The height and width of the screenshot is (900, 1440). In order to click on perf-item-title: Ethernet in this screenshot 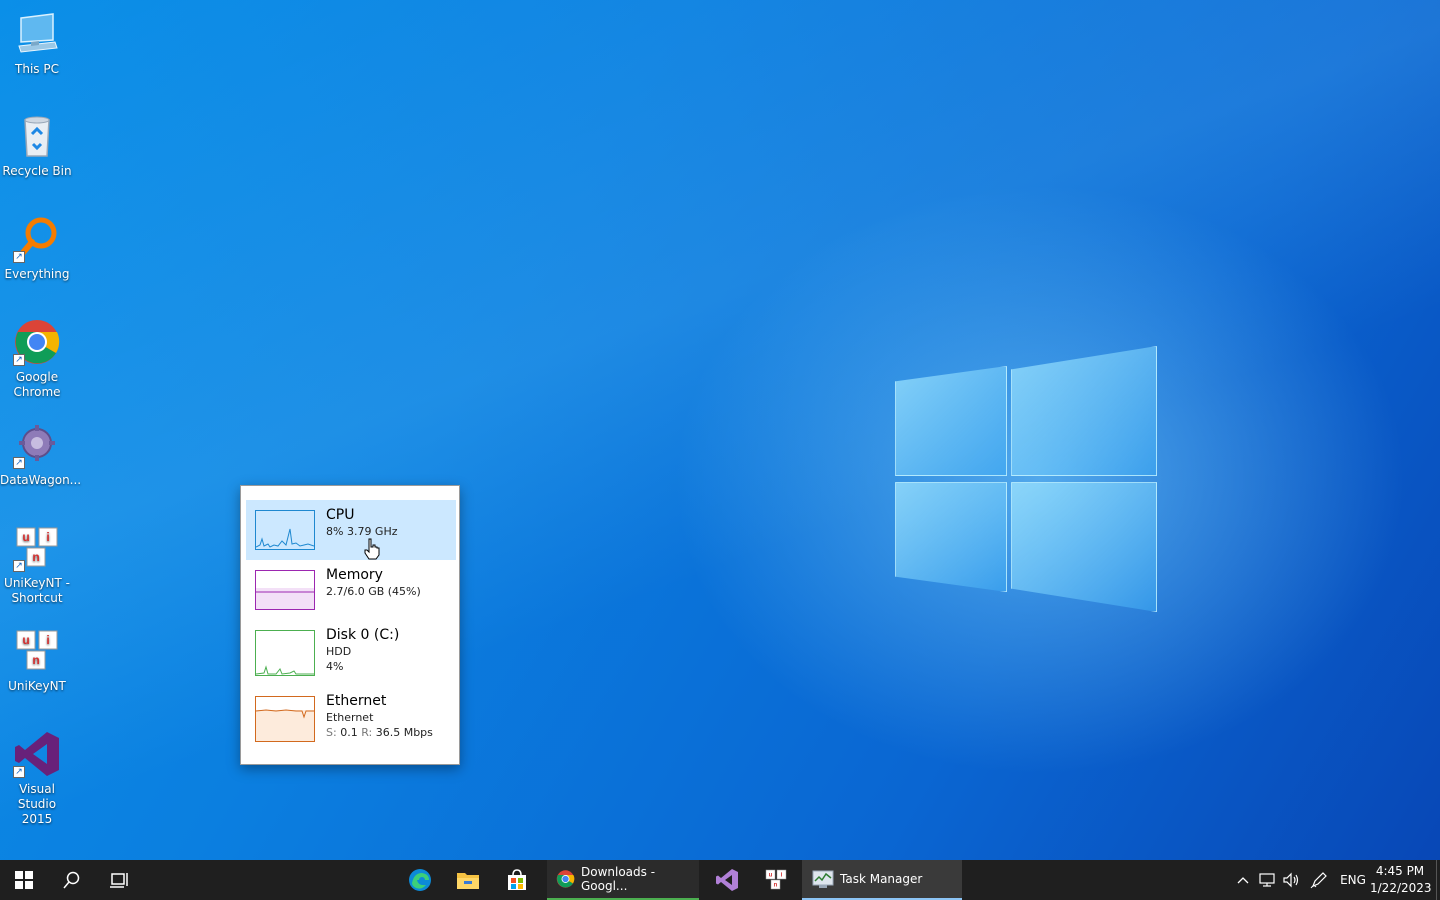, I will do `click(356, 701)`.